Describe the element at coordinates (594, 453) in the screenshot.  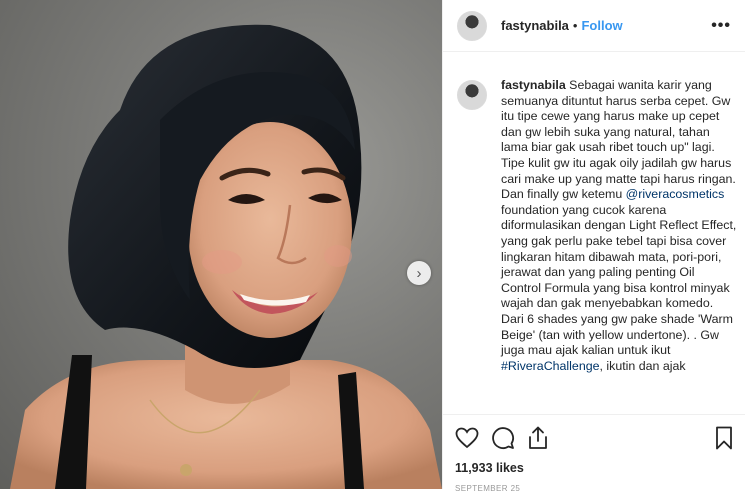
I see `post-actions: 11,933 likes SEPTEMBER 25` at that location.